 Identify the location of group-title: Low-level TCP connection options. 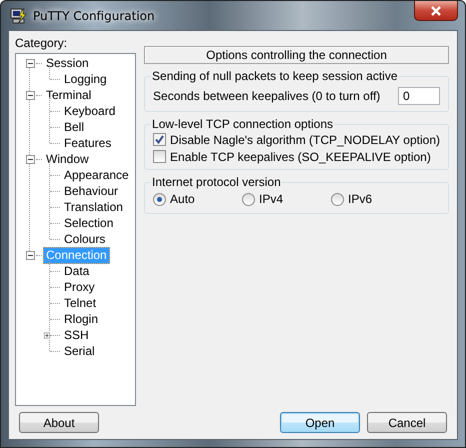
(242, 124).